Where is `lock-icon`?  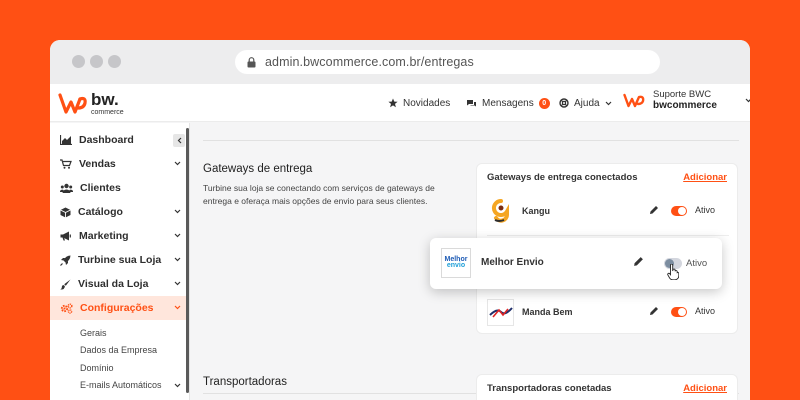 lock-icon is located at coordinates (251, 61).